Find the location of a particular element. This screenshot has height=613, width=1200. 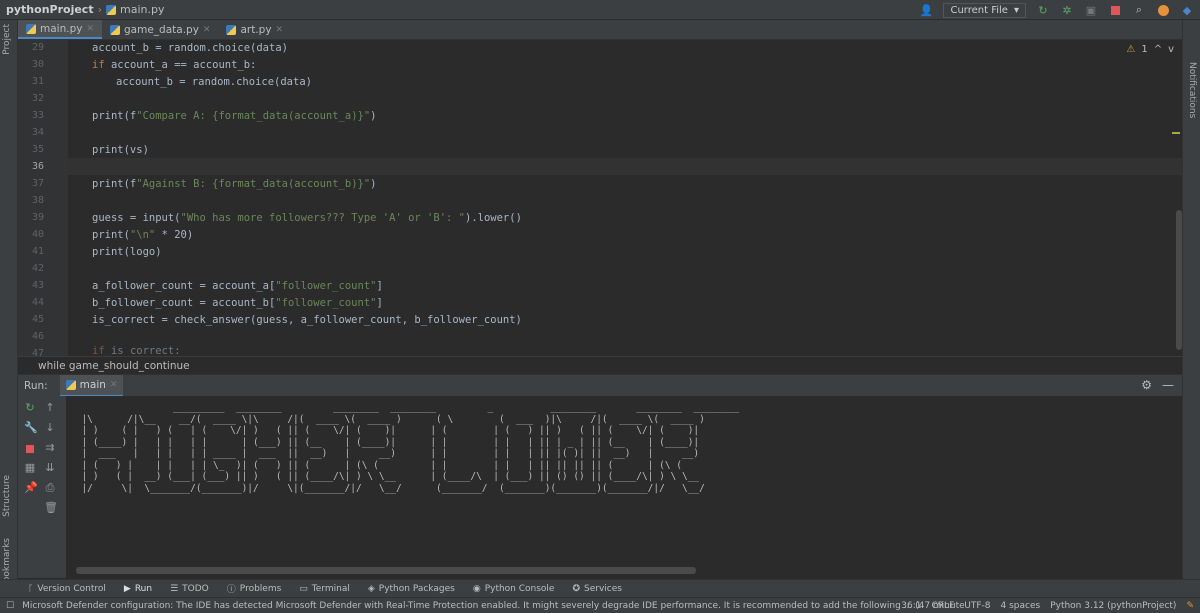

tool-label: Terminal is located at coordinates (330, 588).